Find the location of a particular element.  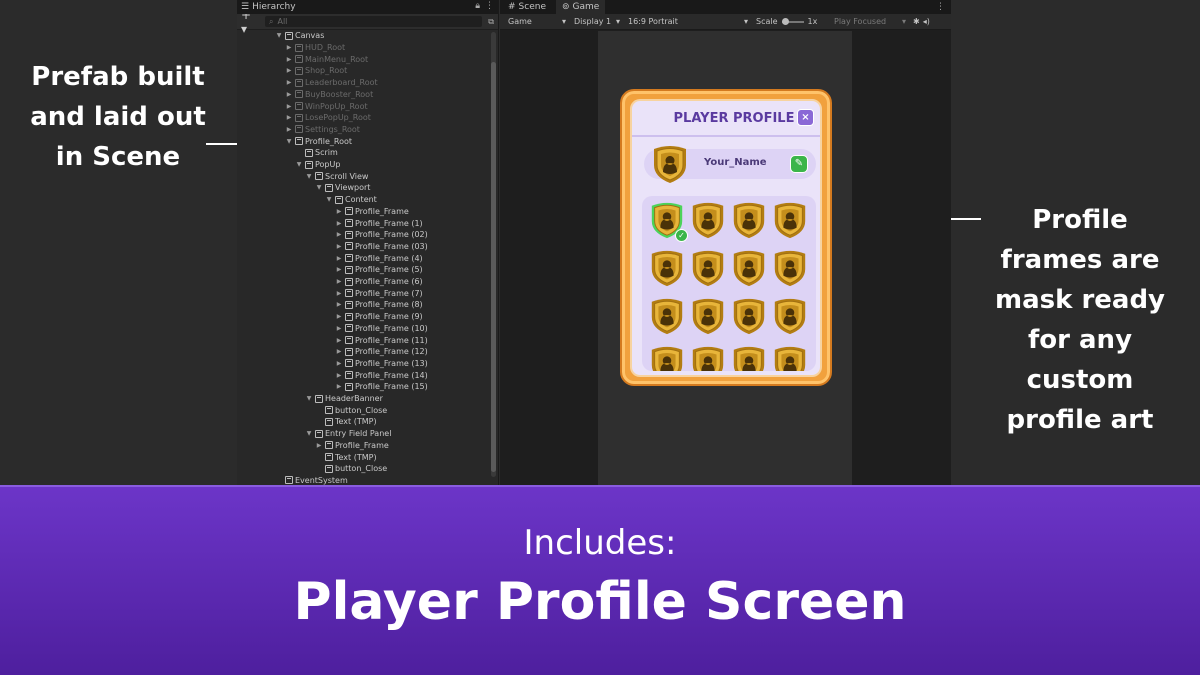

slider-track is located at coordinates (792, 21).